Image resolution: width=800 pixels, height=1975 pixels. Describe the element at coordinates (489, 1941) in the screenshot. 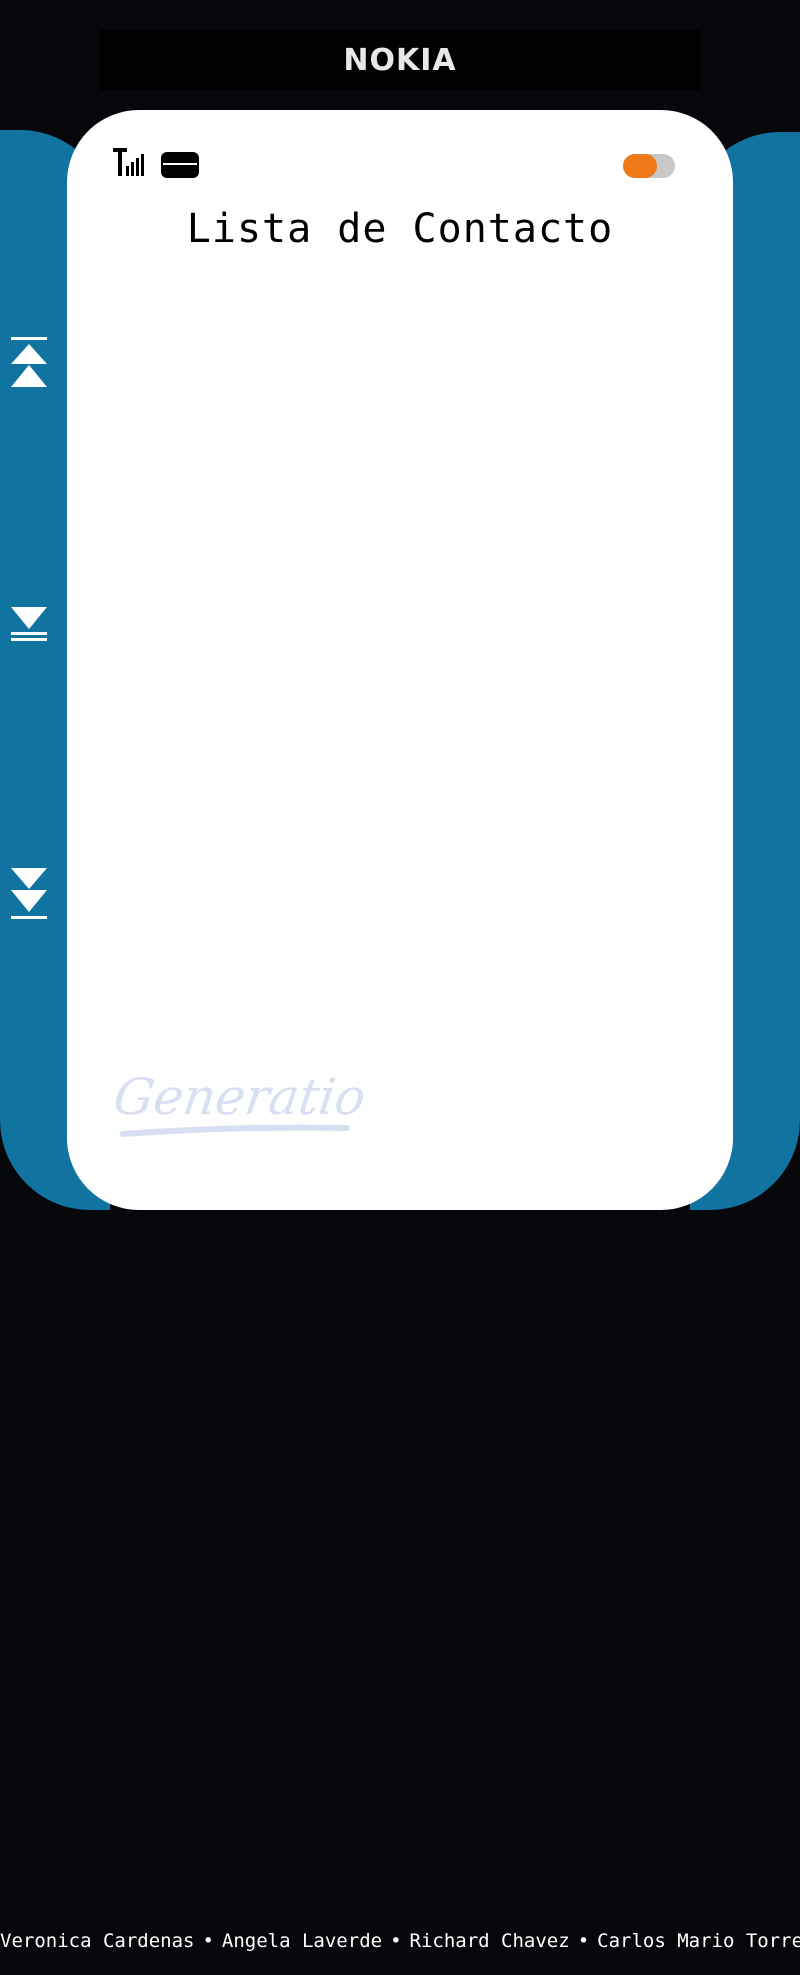

I see `credit-name: Richard Chavez` at that location.